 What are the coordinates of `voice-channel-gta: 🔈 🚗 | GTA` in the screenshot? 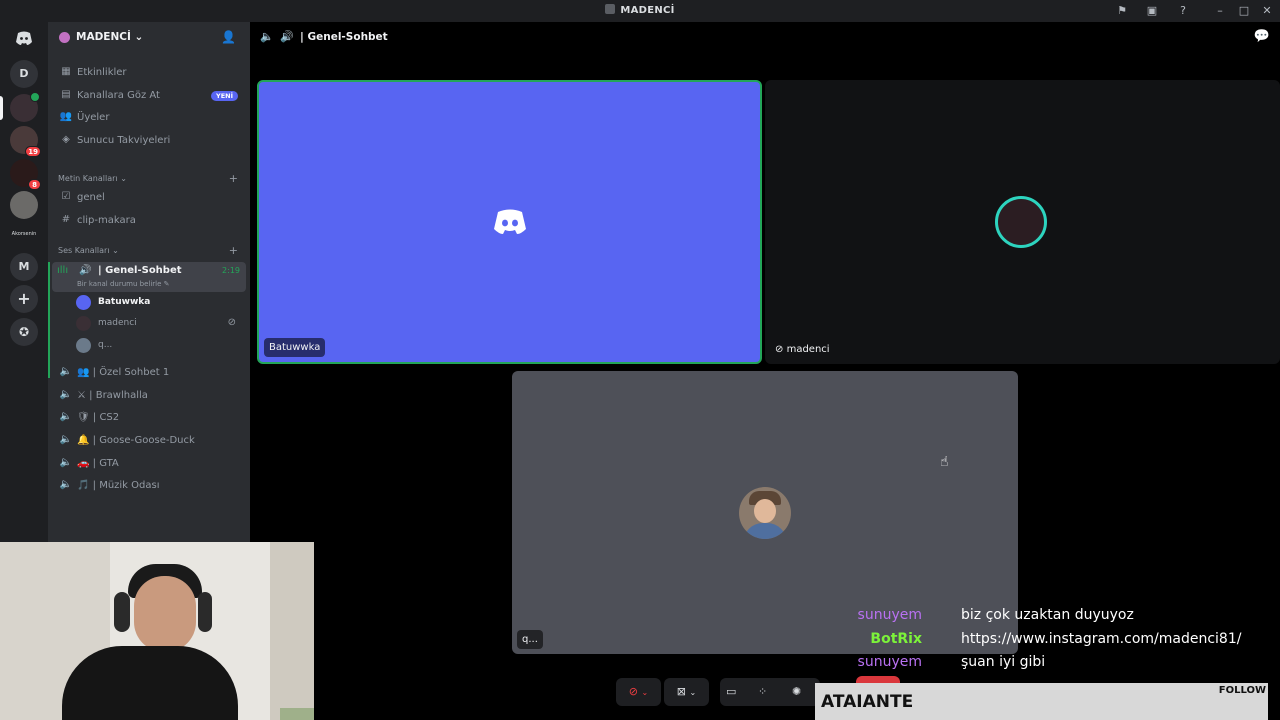 It's located at (149, 464).